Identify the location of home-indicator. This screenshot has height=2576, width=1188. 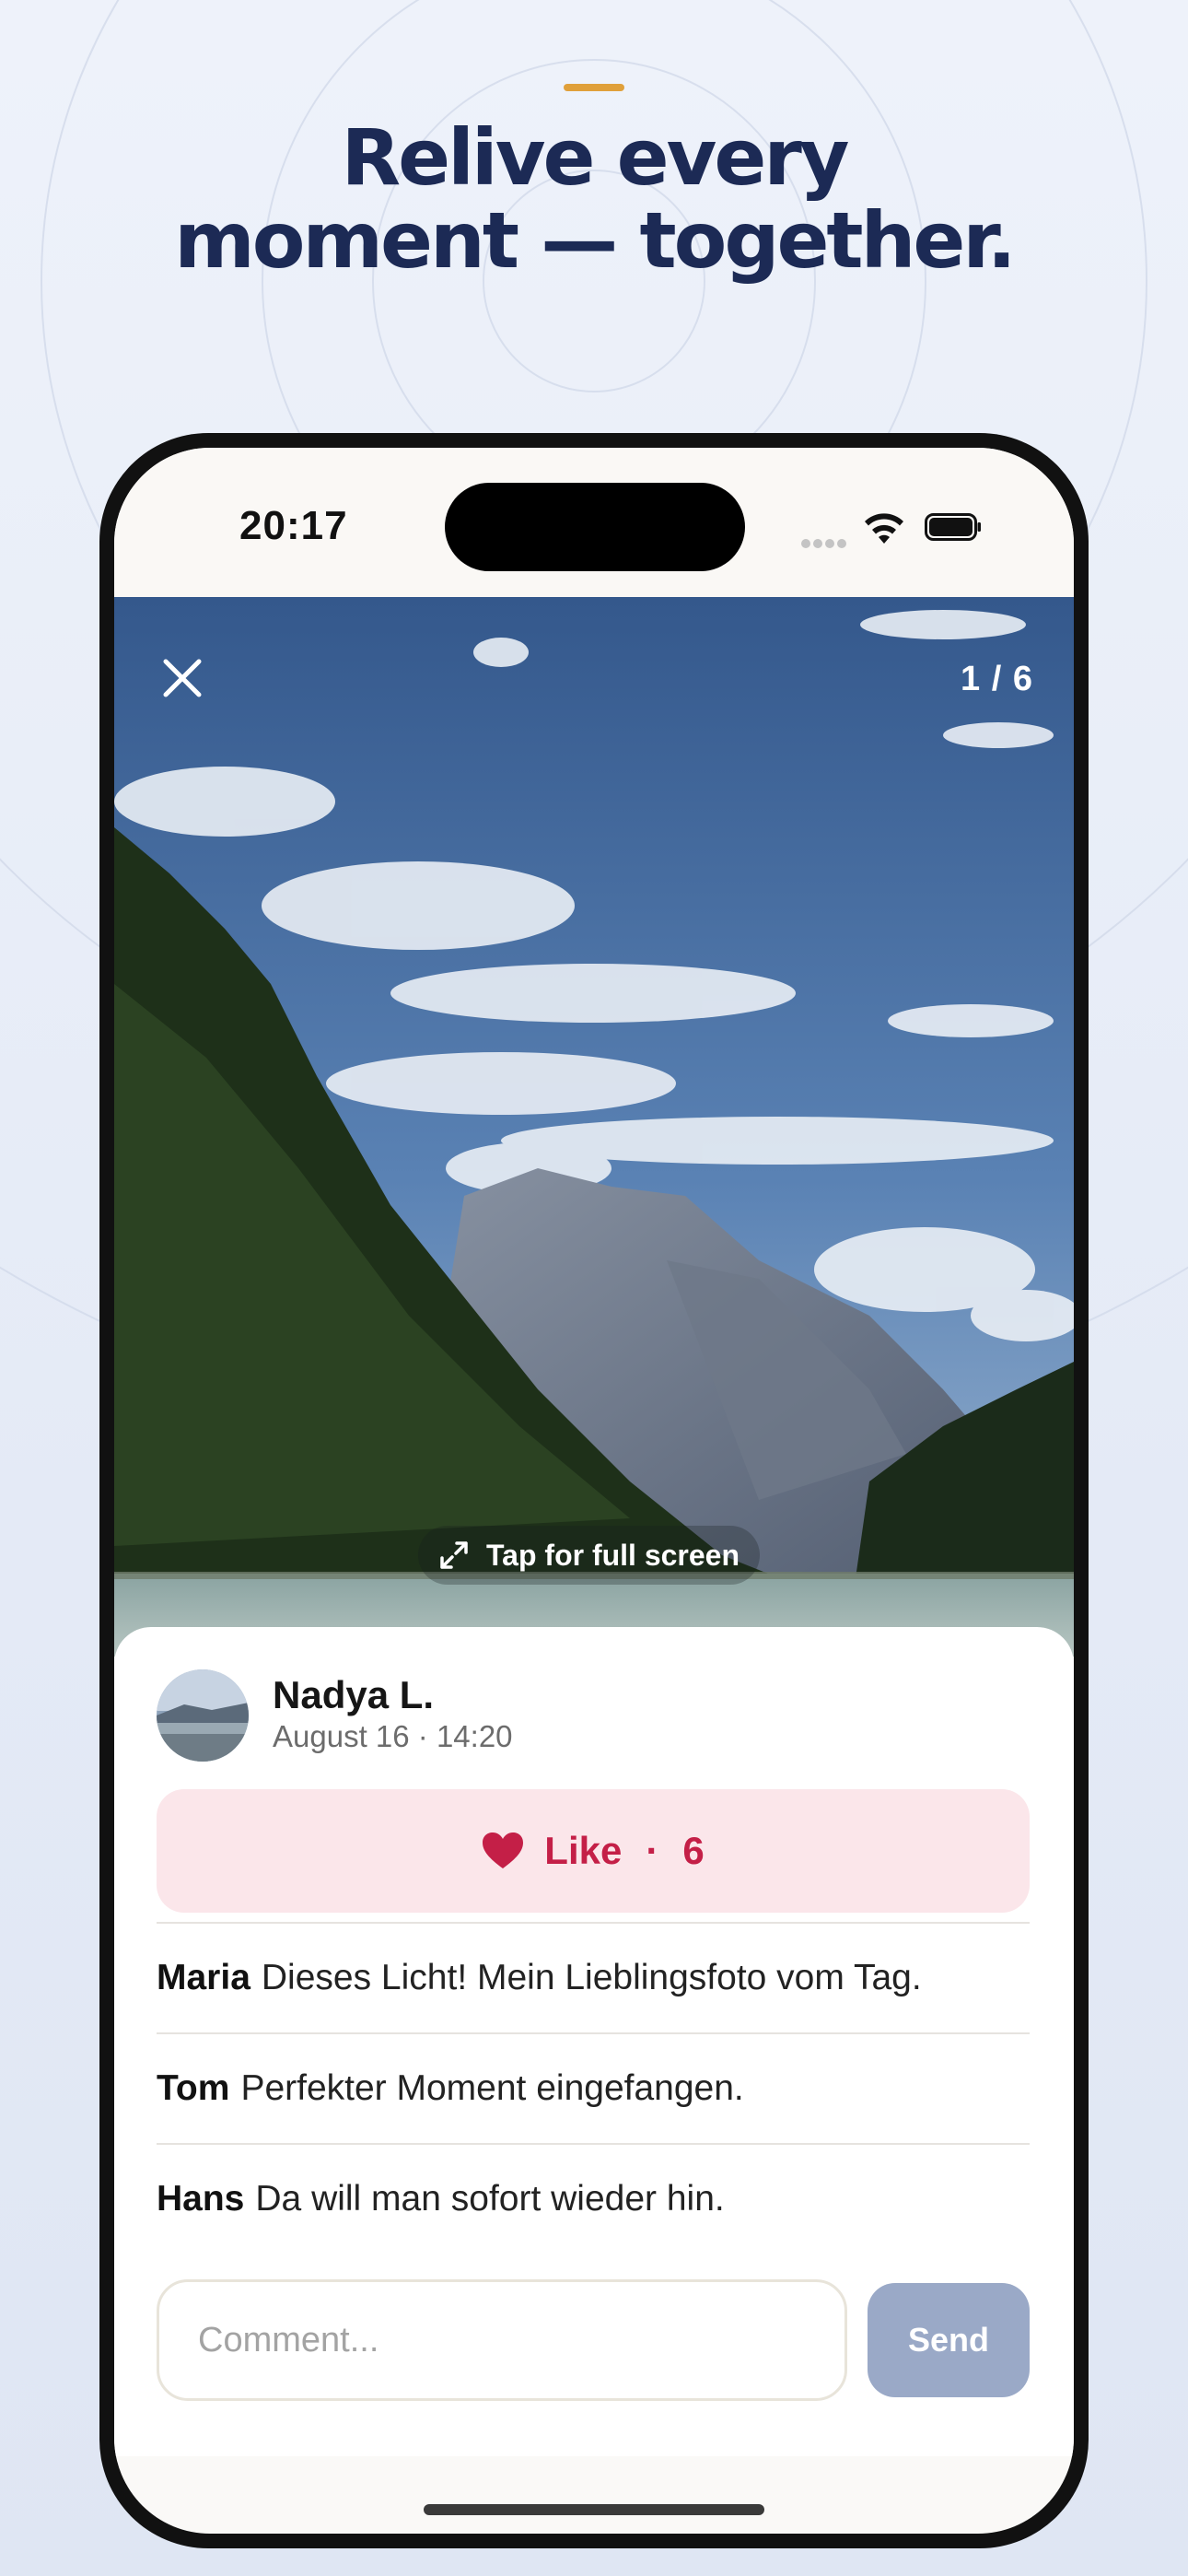
(594, 2509).